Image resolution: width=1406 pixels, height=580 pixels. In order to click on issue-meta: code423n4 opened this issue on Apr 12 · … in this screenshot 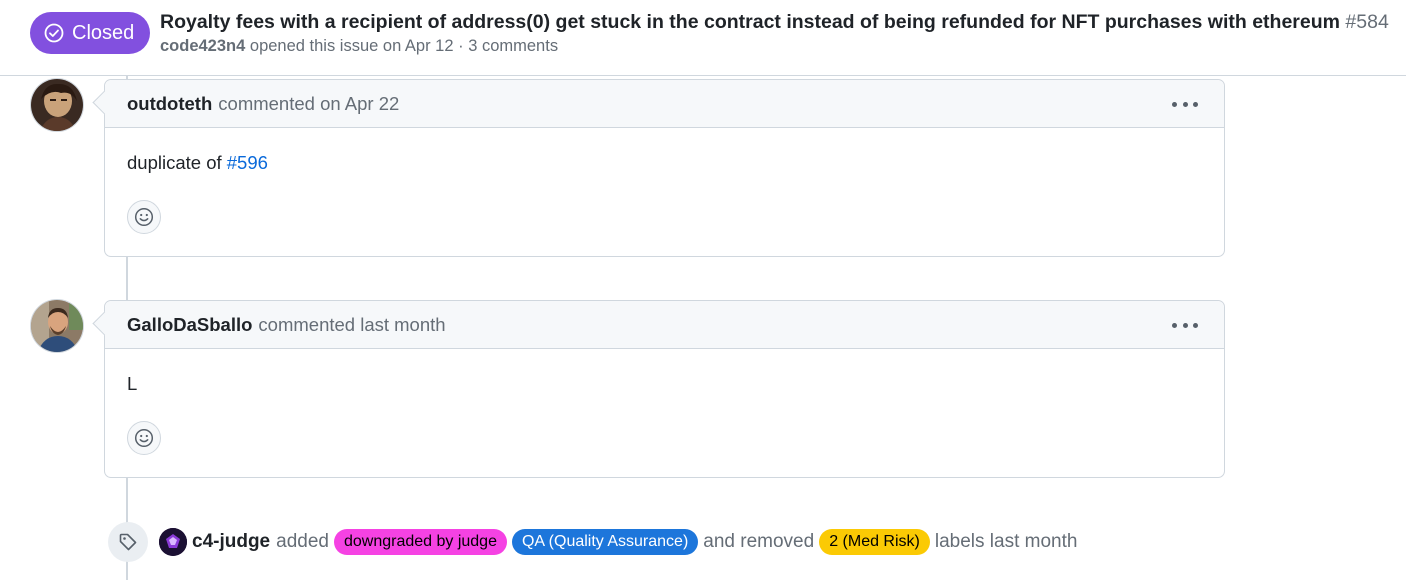, I will do `click(359, 46)`.